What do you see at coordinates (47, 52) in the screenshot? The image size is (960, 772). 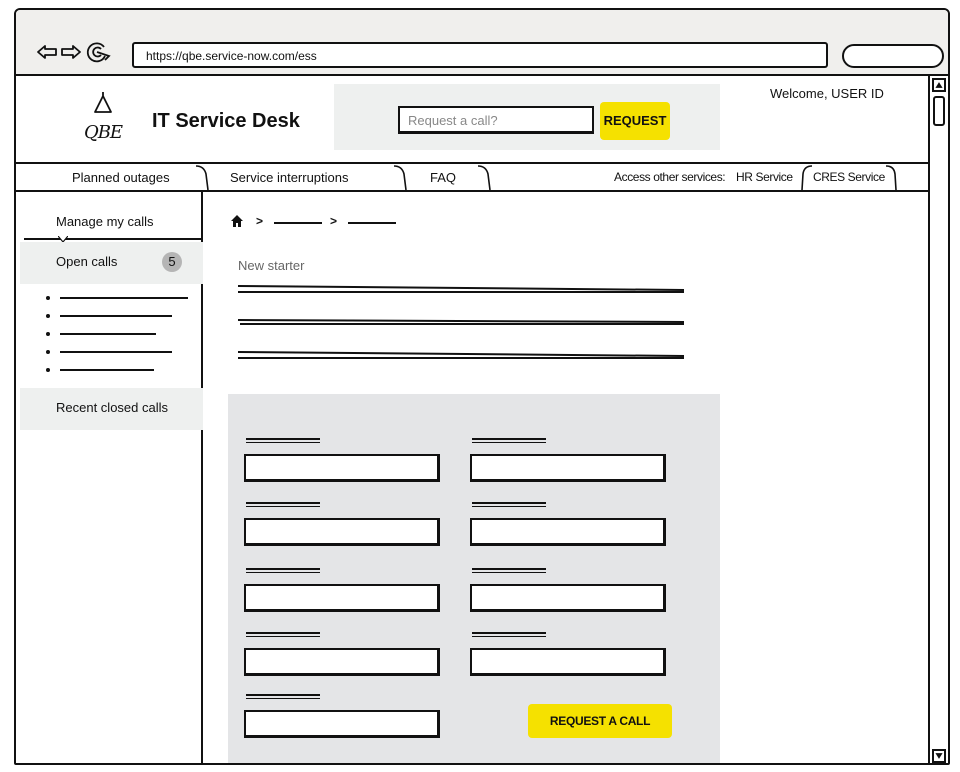 I see `back-arrow-icon` at bounding box center [47, 52].